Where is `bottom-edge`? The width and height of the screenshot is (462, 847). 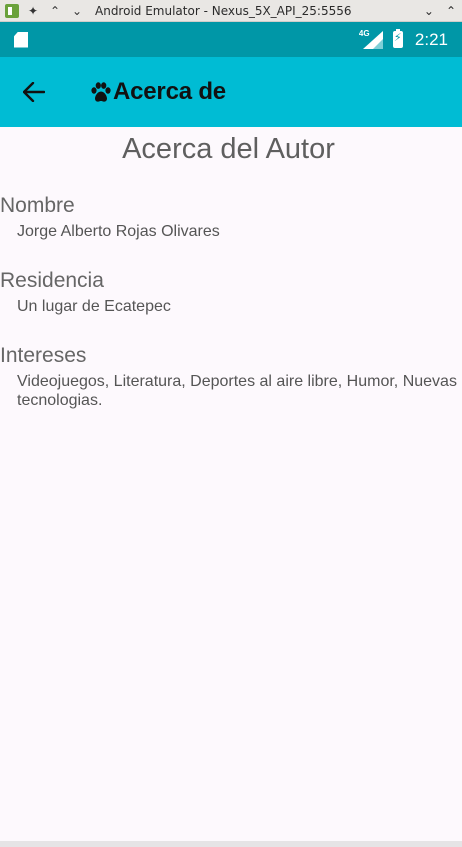
bottom-edge is located at coordinates (231, 844).